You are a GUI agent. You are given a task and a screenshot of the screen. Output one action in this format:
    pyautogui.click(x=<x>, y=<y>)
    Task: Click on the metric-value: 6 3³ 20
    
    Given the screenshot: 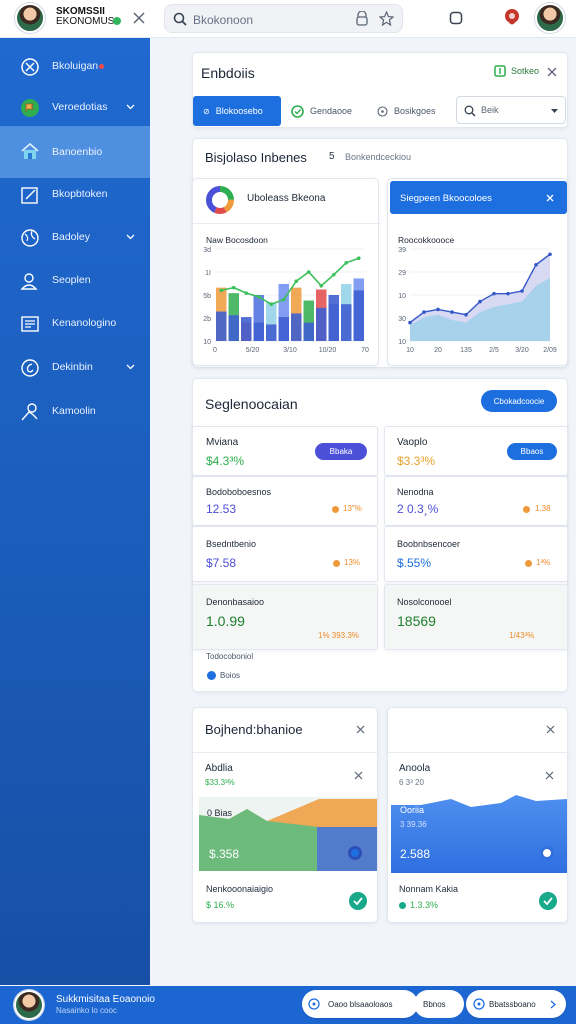 What is the action you would take?
    pyautogui.click(x=411, y=782)
    